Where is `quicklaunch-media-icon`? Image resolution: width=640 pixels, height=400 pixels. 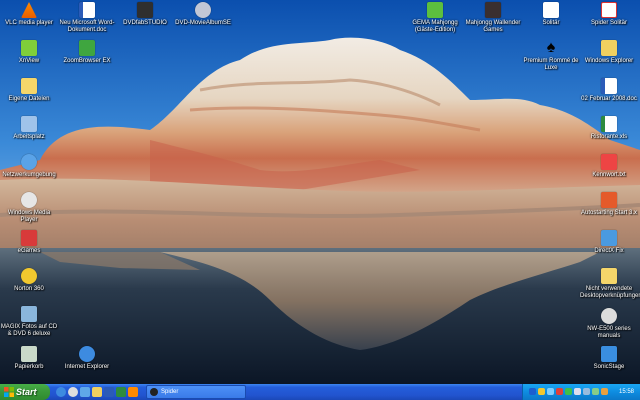 quicklaunch-media-icon is located at coordinates (73, 392).